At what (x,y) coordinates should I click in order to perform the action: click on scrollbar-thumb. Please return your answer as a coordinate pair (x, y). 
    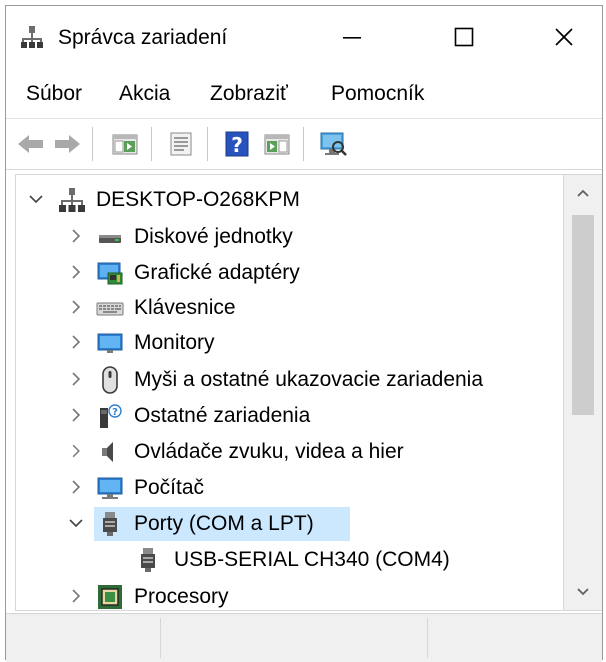
    Looking at the image, I should click on (583, 315).